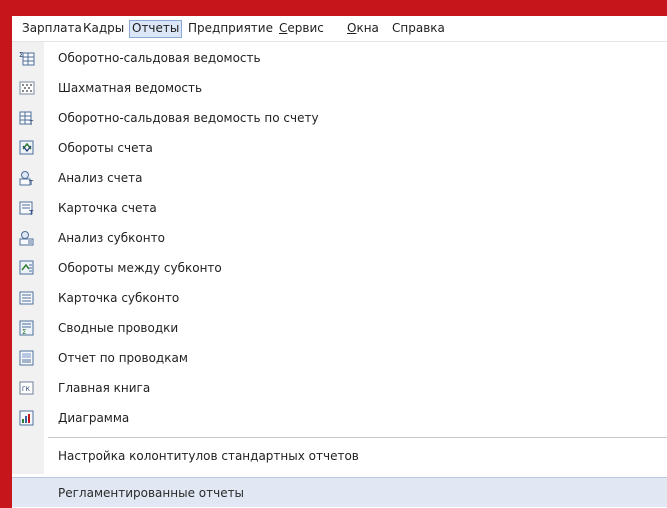  What do you see at coordinates (111, 238) in the screenshot?
I see `menu-item-label: Анализ субконто` at bounding box center [111, 238].